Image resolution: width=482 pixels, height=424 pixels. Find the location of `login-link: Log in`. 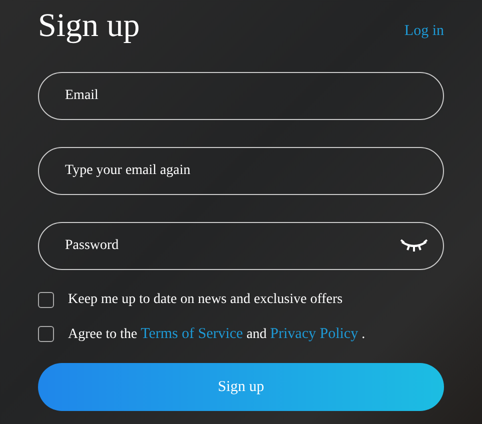

login-link: Log in is located at coordinates (424, 31).